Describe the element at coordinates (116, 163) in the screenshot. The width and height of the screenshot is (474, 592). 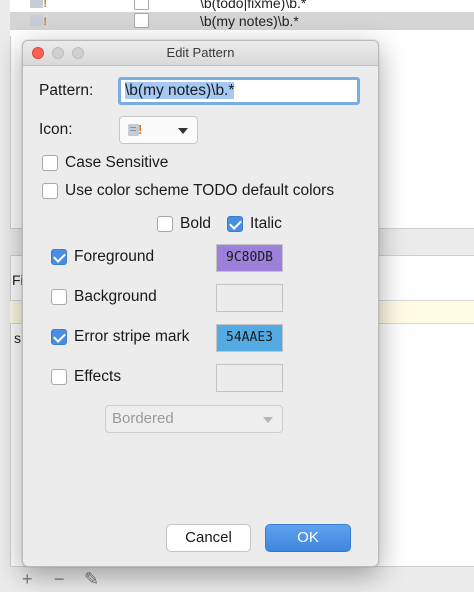
I see `case-sensitive-label: Case Sensitive` at that location.